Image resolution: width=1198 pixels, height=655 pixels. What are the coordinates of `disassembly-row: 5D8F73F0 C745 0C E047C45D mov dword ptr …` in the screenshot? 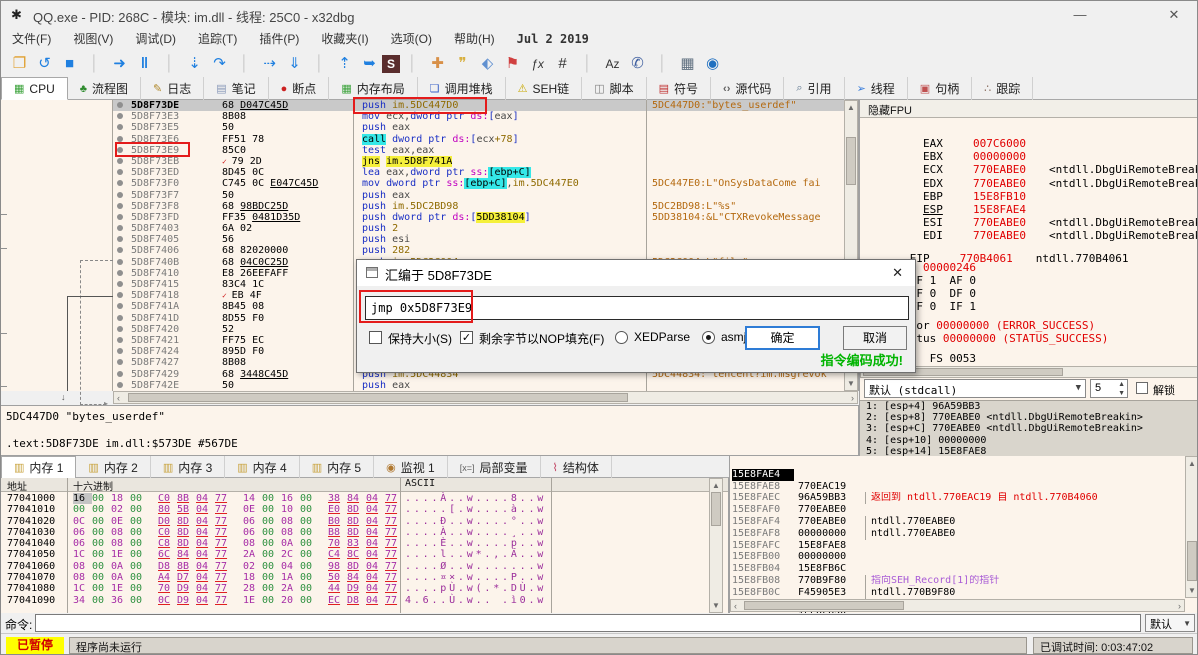 It's located at (478, 184).